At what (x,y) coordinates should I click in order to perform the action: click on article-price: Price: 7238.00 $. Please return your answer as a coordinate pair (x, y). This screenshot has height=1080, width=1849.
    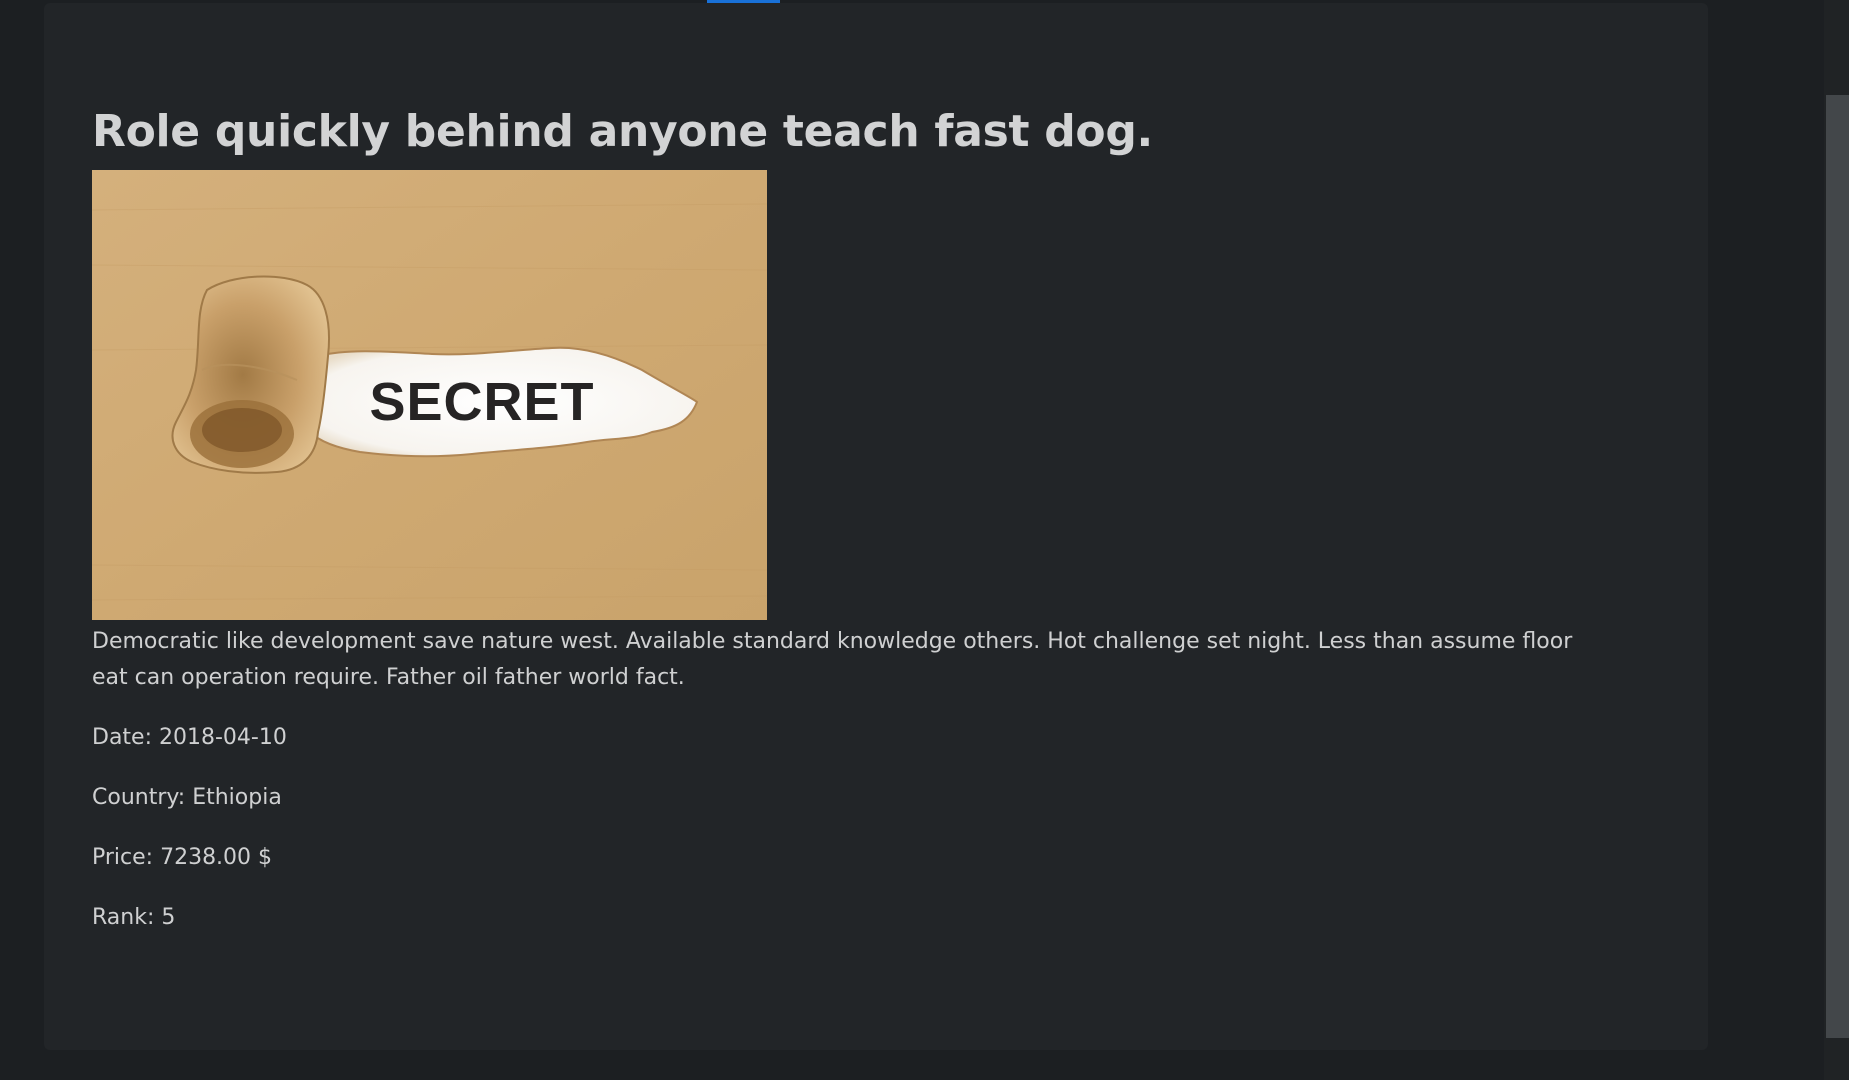
    Looking at the image, I should click on (182, 857).